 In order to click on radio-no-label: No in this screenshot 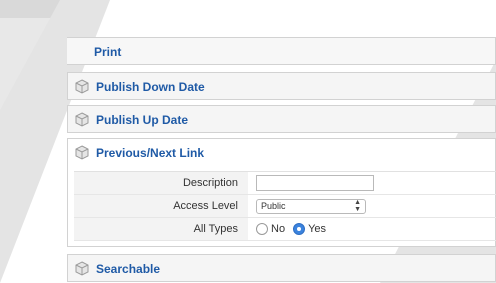, I will do `click(278, 229)`.